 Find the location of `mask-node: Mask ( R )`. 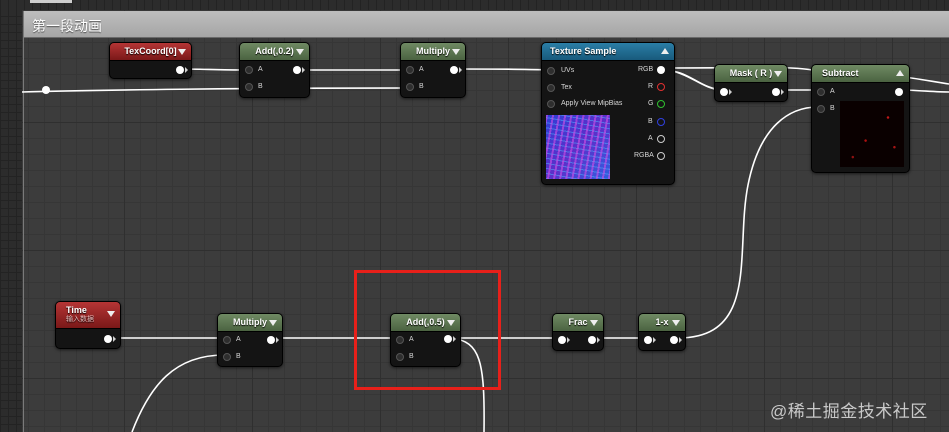

mask-node: Mask ( R ) is located at coordinates (751, 83).